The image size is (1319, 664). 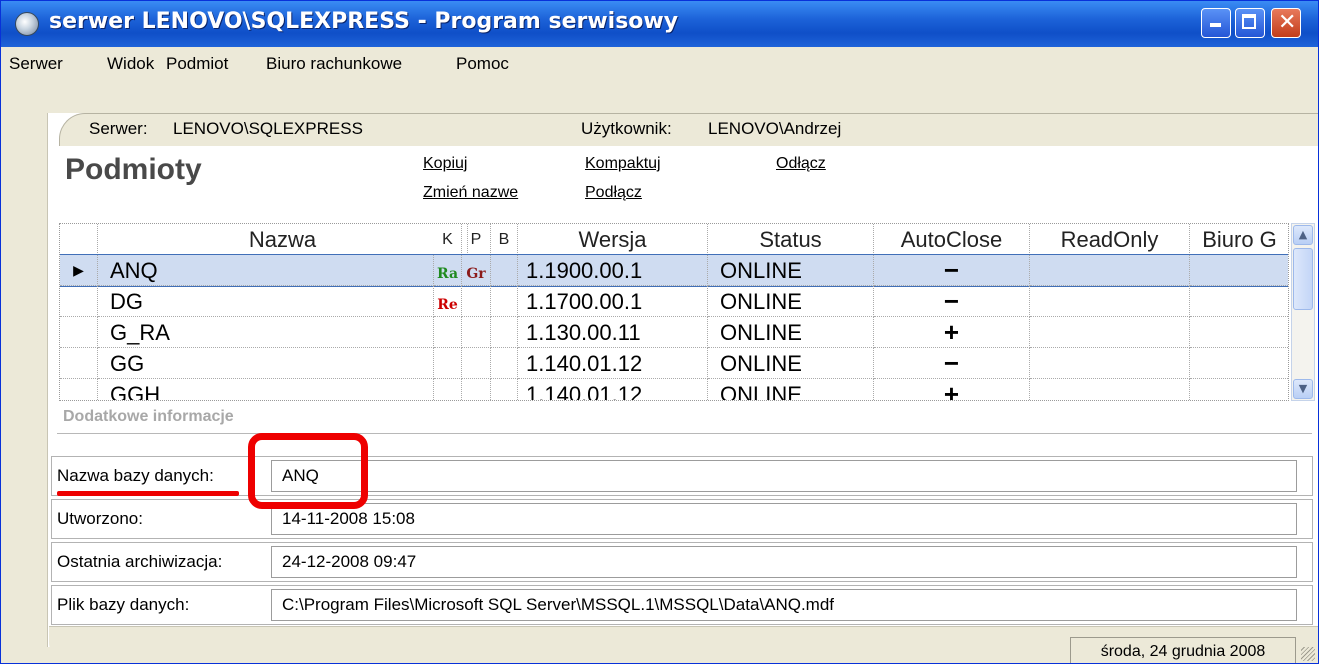 I want to click on cell-version: 1.130.00.11, so click(x=613, y=332).